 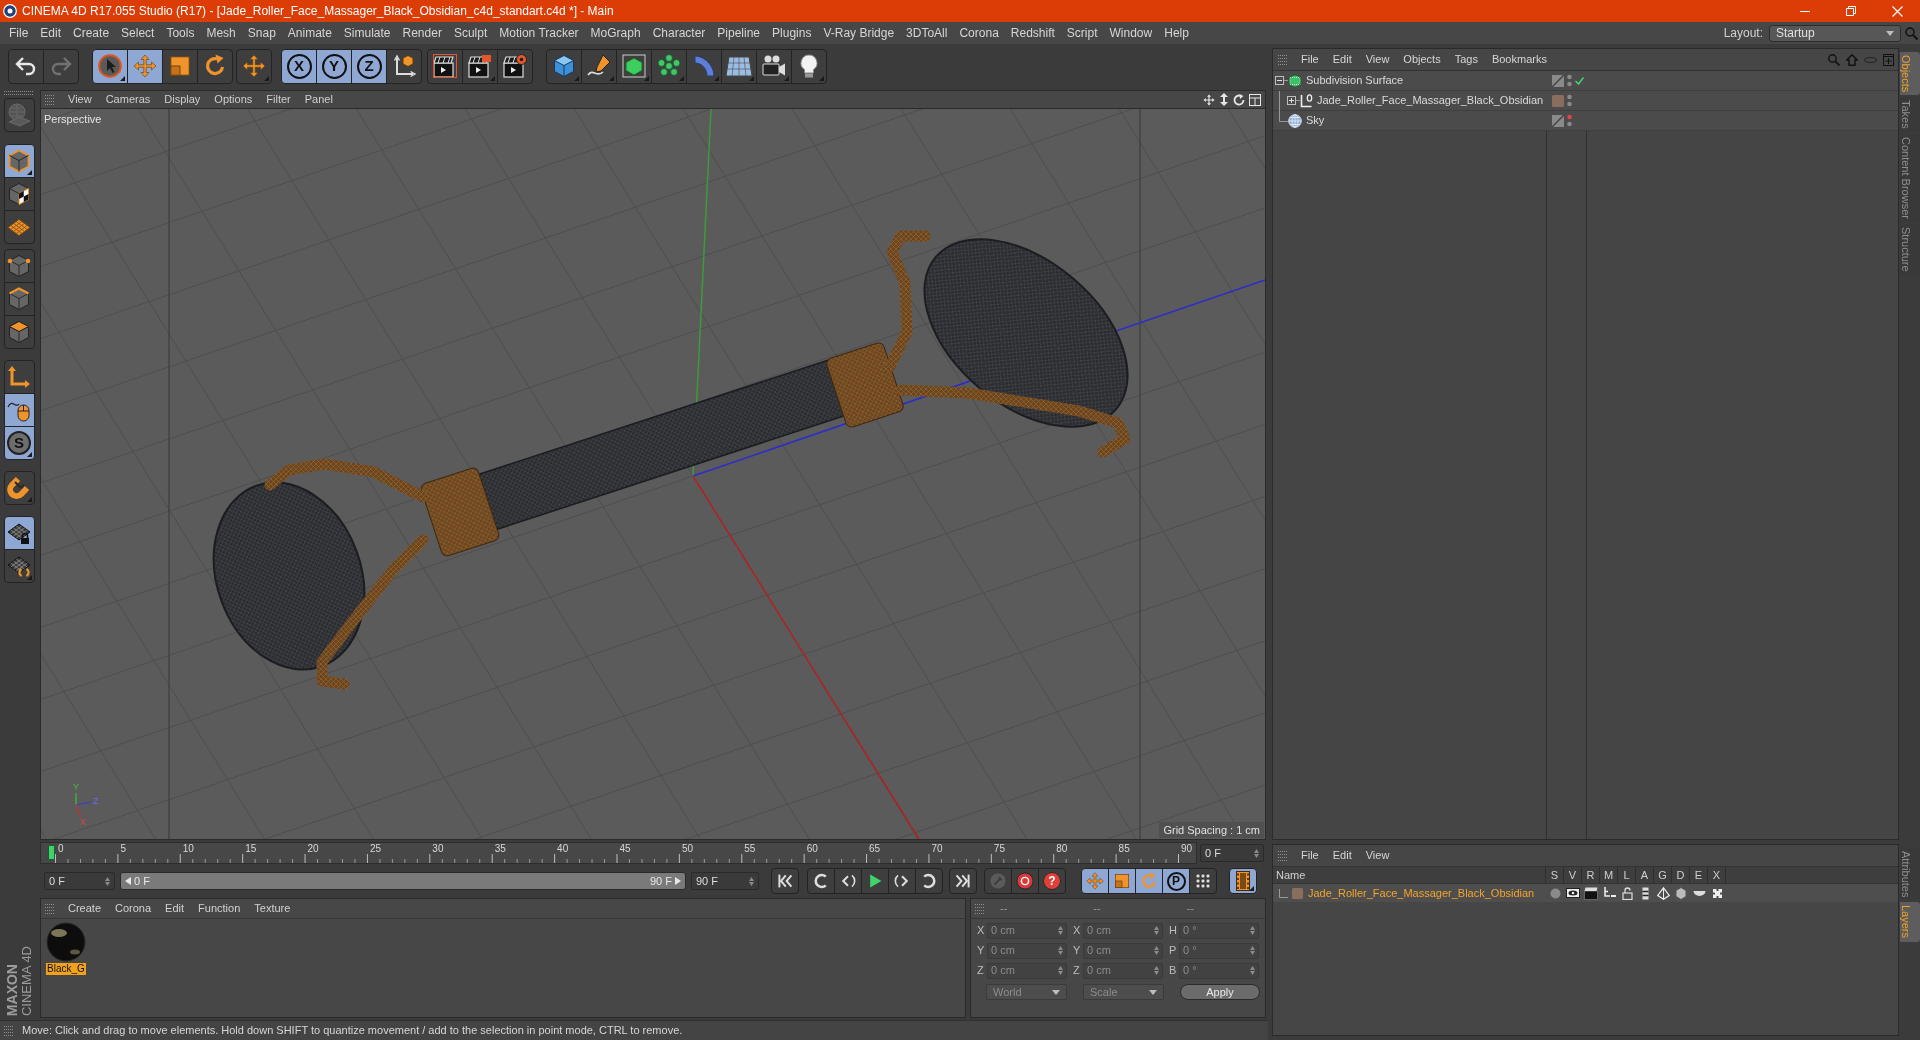 What do you see at coordinates (859, 33) in the screenshot?
I see `menu-item: V-Ray Bridge` at bounding box center [859, 33].